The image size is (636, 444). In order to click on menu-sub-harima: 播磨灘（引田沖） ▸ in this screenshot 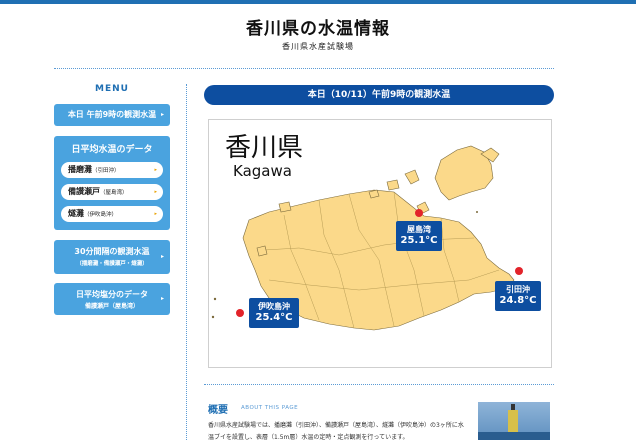, I will do `click(112, 170)`.